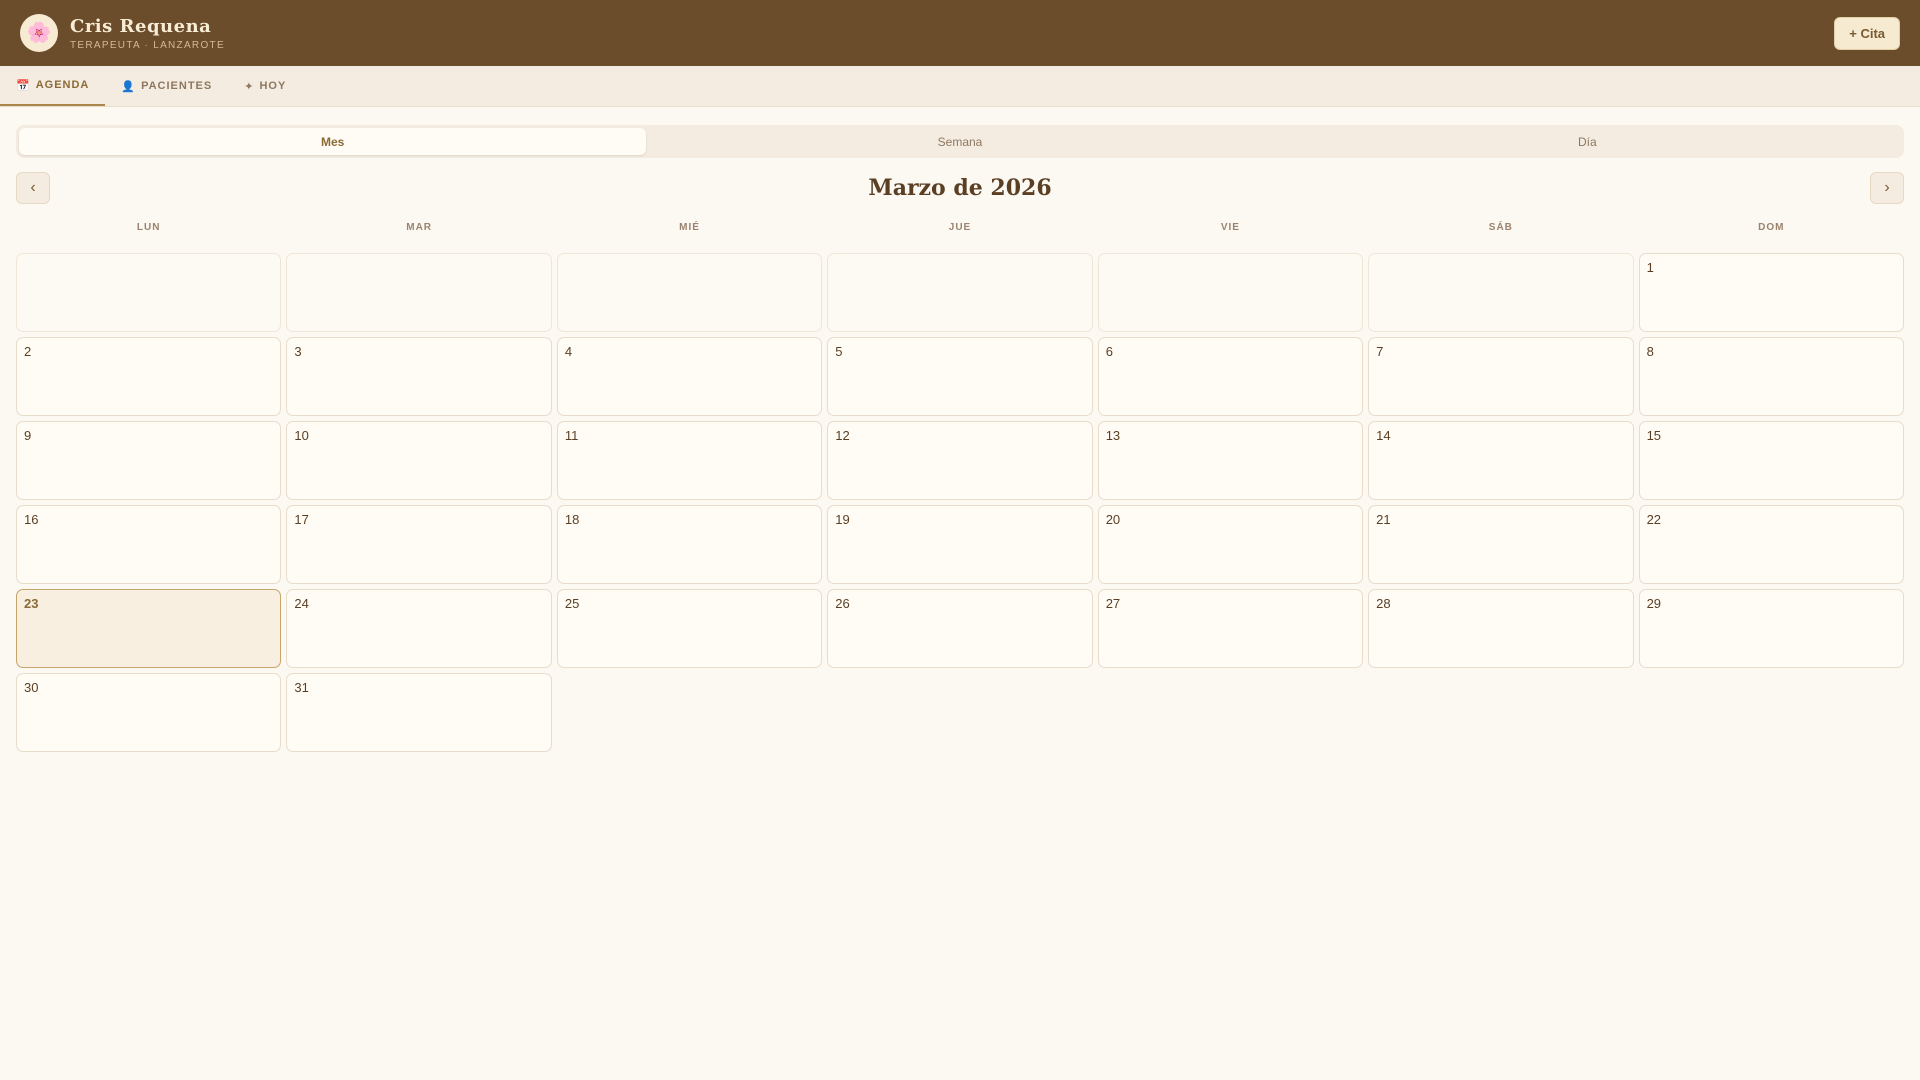 The width and height of the screenshot is (1920, 1080). Describe the element at coordinates (1654, 519) in the screenshot. I see `day-number: 22` at that location.